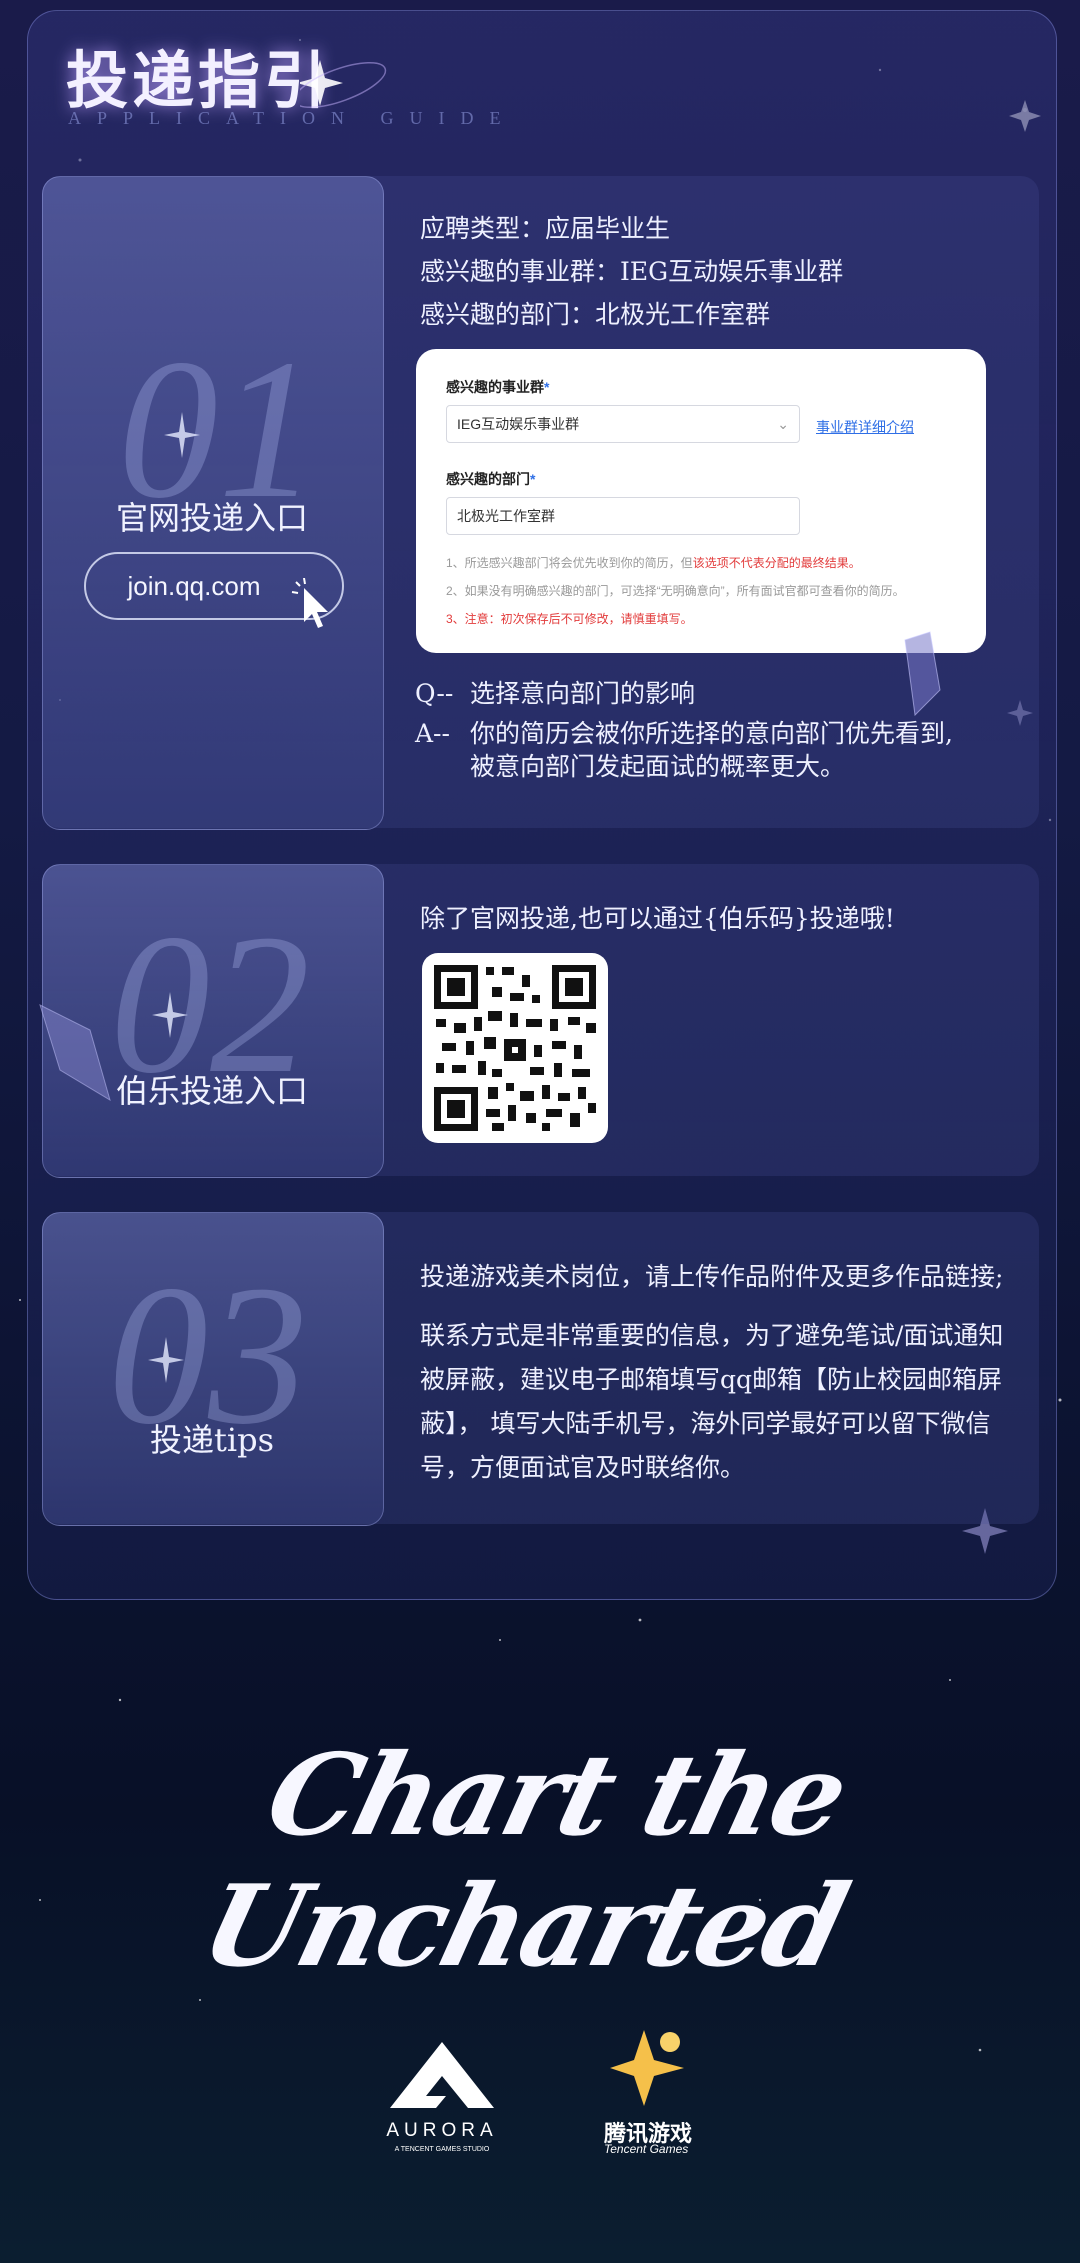 The height and width of the screenshot is (2263, 1080). Describe the element at coordinates (545, 228) in the screenshot. I see `apply-type-line: 应聘类型：应届毕业生` at that location.